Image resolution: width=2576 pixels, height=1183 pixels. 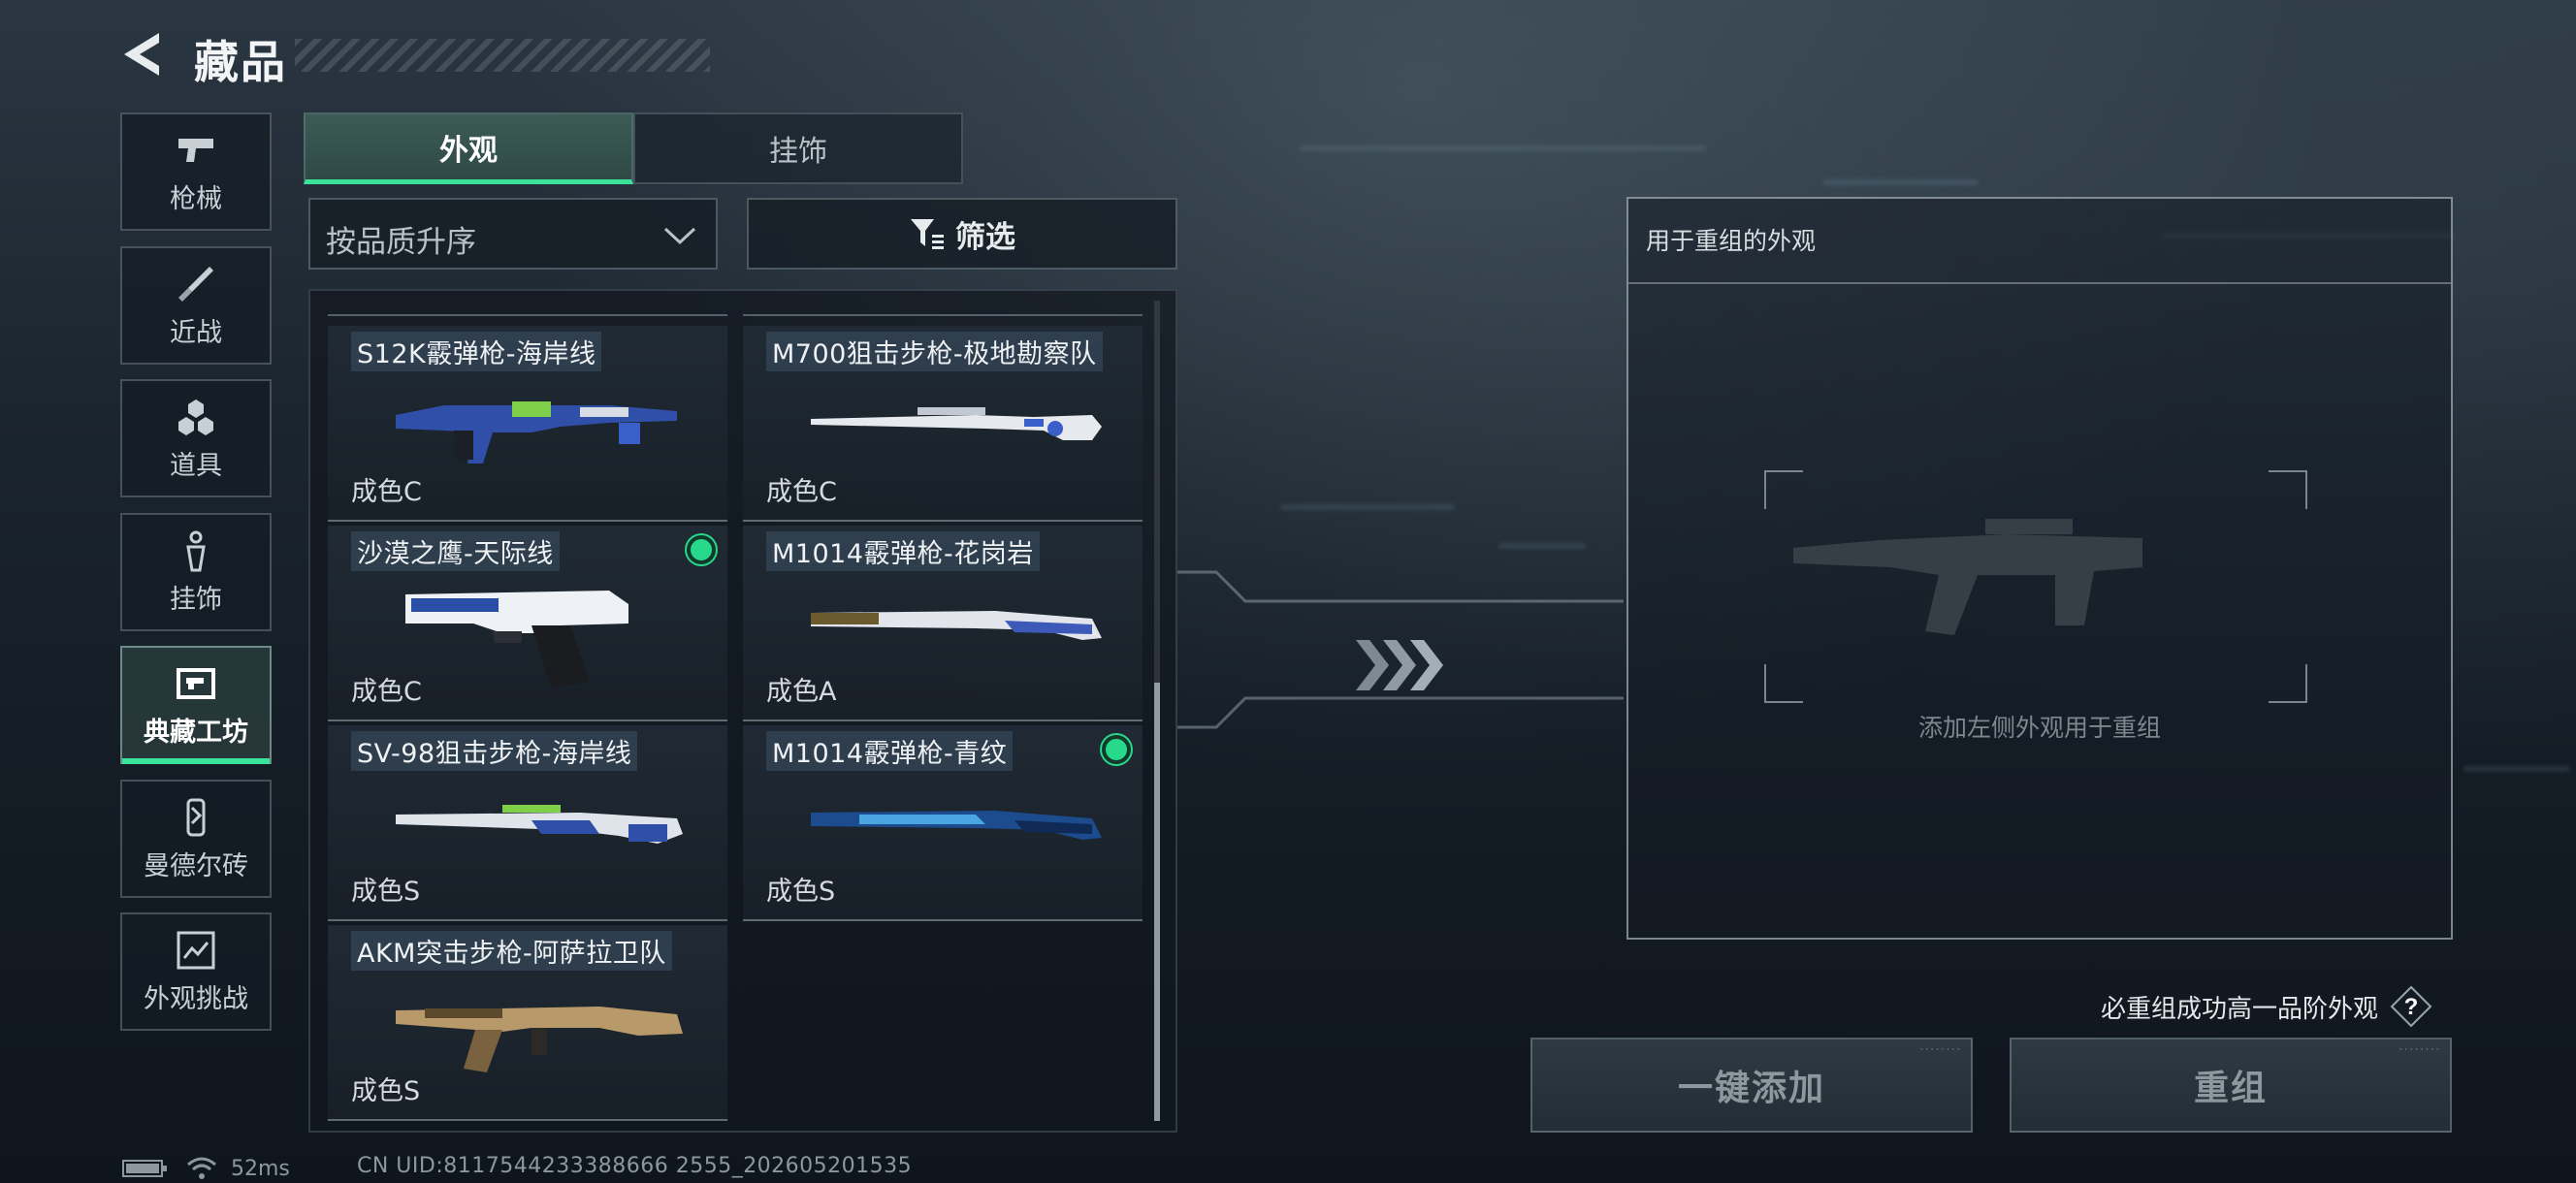 I want to click on skin-card-m700-polar: M700狙击步枪-极地勘察队 成色C, so click(x=943, y=424).